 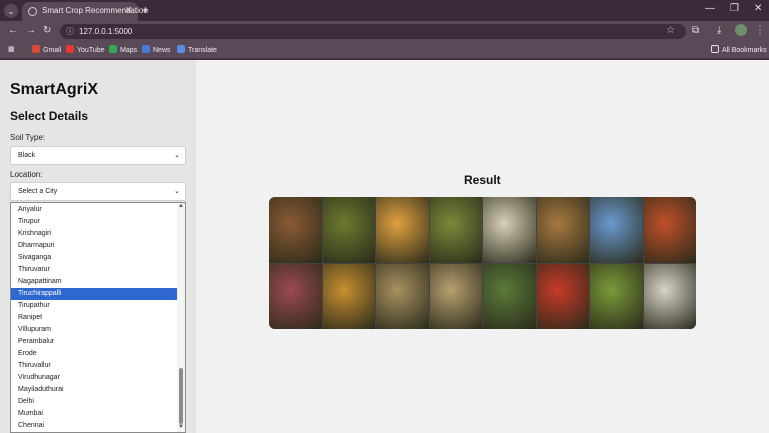 I want to click on download-icon: ⤓, so click(x=719, y=30).